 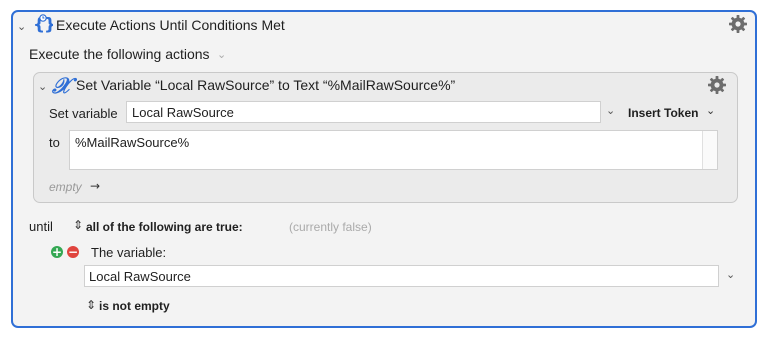 I want to click on empty-label: empty, so click(x=65, y=187).